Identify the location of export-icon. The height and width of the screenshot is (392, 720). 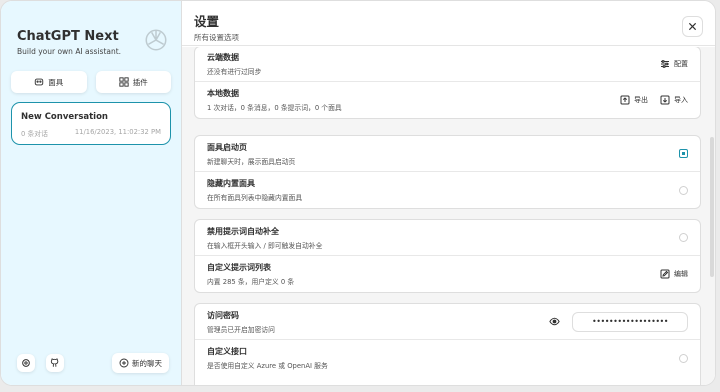
(625, 100).